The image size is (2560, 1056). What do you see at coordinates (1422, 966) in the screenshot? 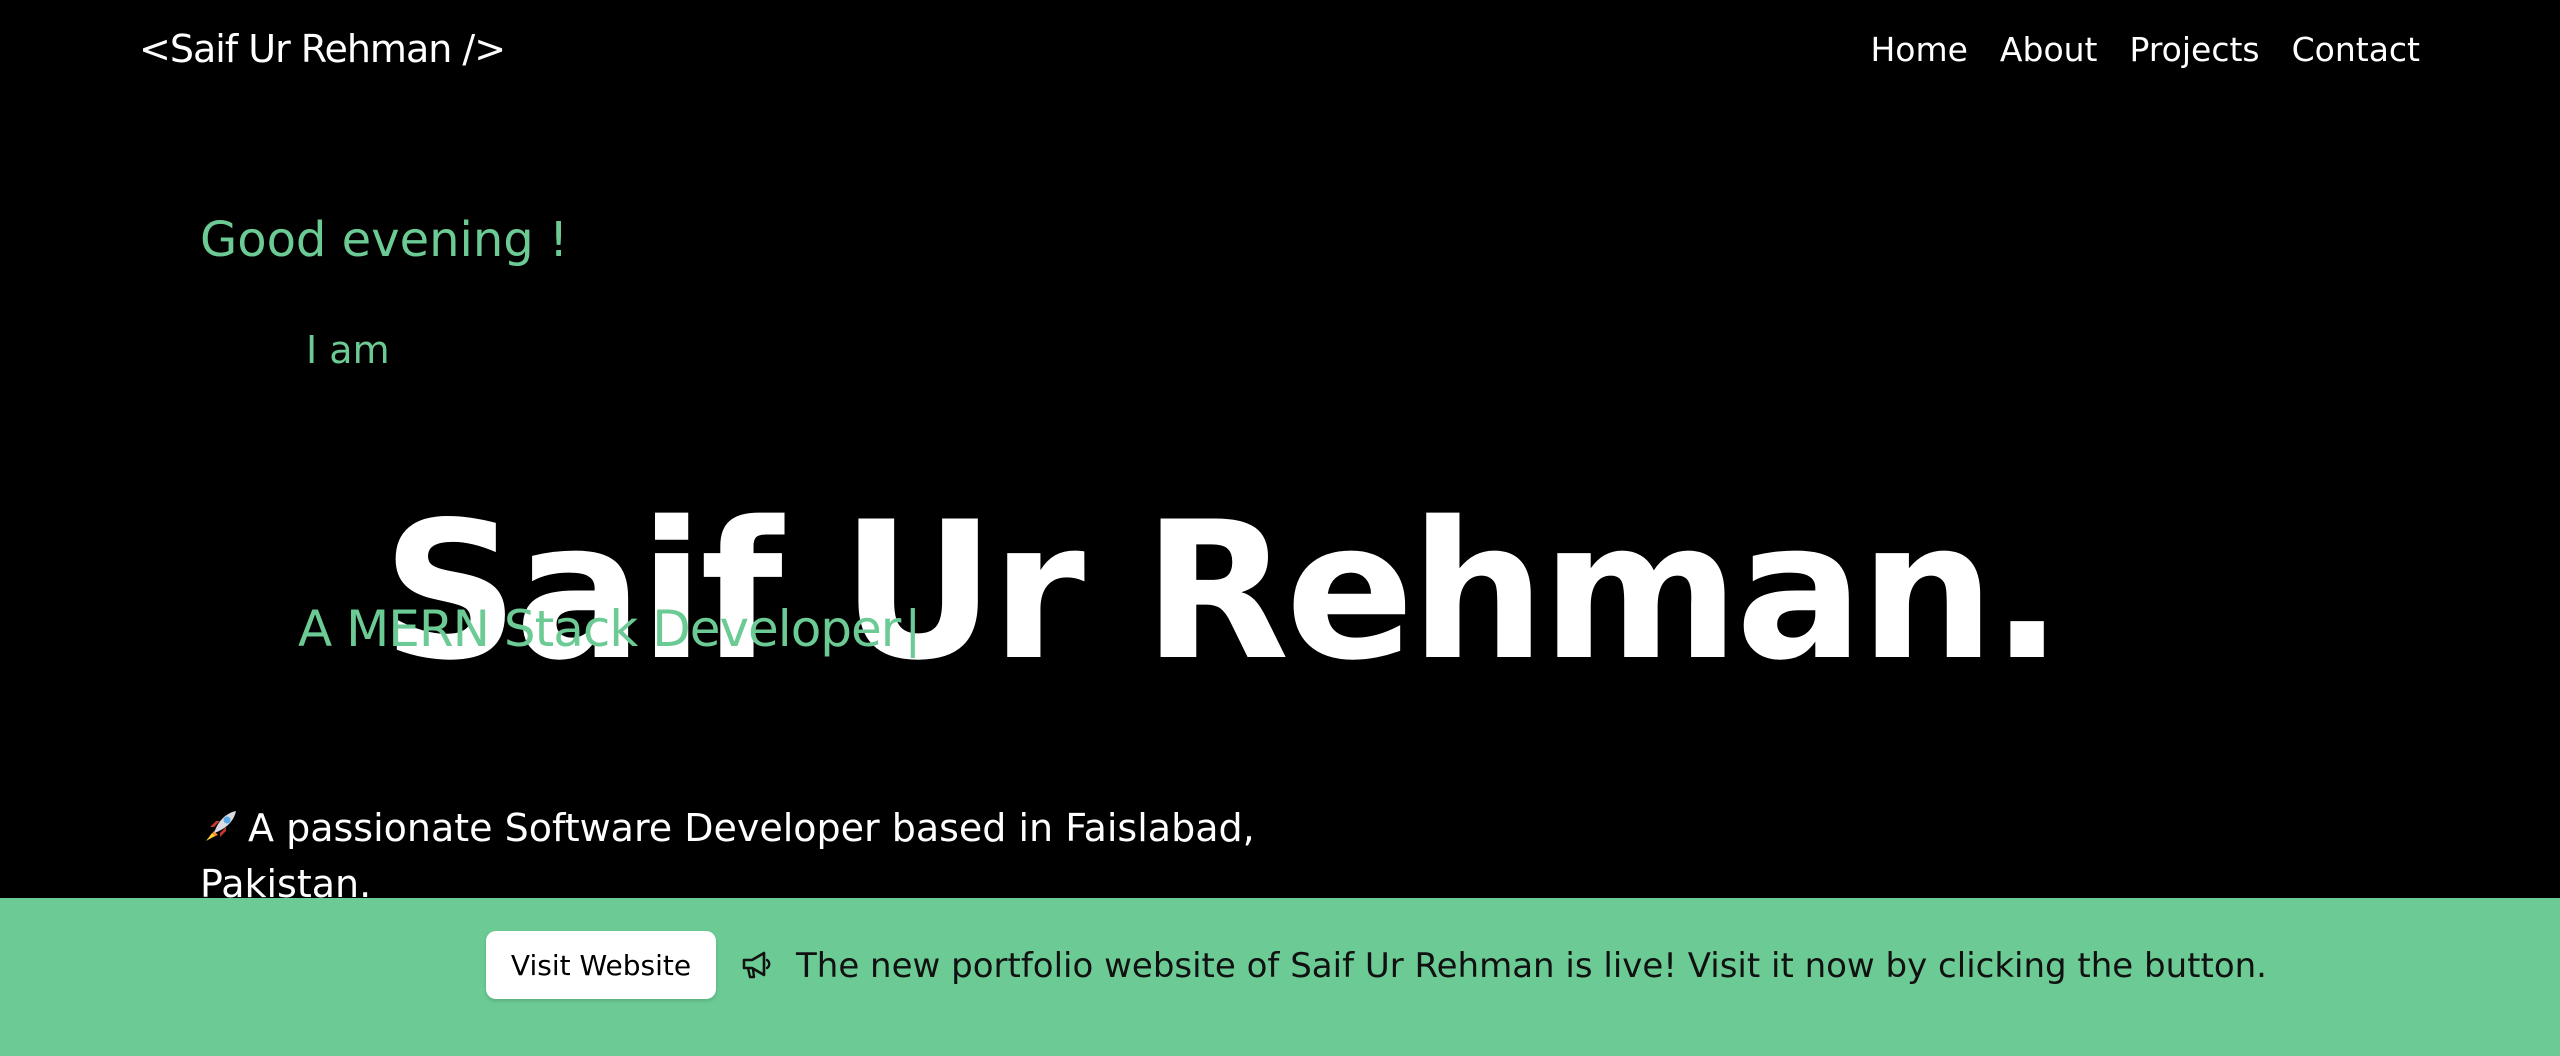
I see `banner-message-name: Saif Ur Rehman` at bounding box center [1422, 966].